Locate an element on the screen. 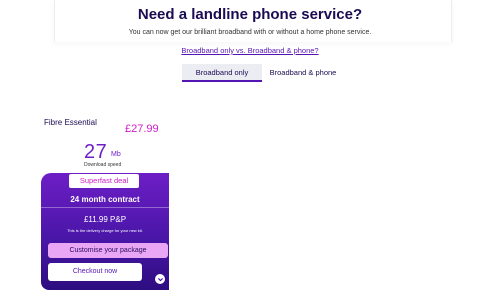  tab-broadband-only: Broadband only is located at coordinates (222, 73).